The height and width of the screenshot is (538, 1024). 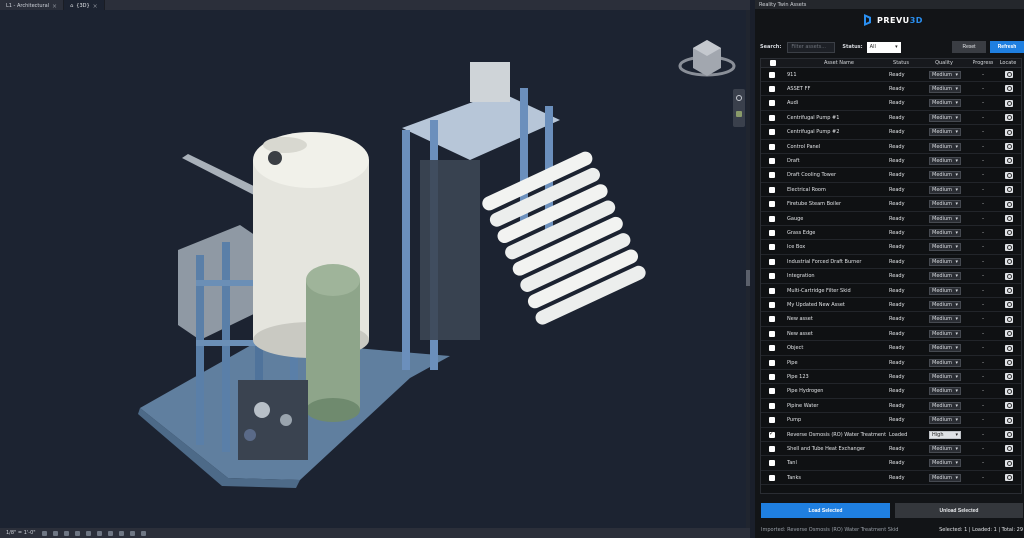 I want to click on select-all-checkbox, so click(x=773, y=63).